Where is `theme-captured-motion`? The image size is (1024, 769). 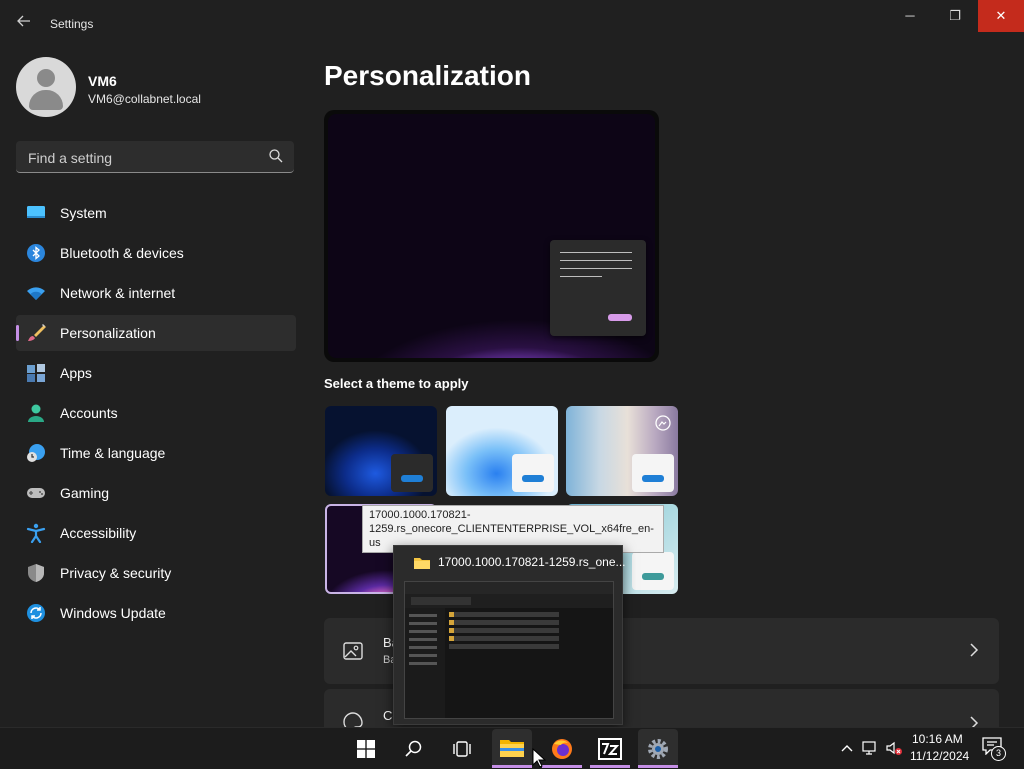
theme-captured-motion is located at coordinates (622, 451).